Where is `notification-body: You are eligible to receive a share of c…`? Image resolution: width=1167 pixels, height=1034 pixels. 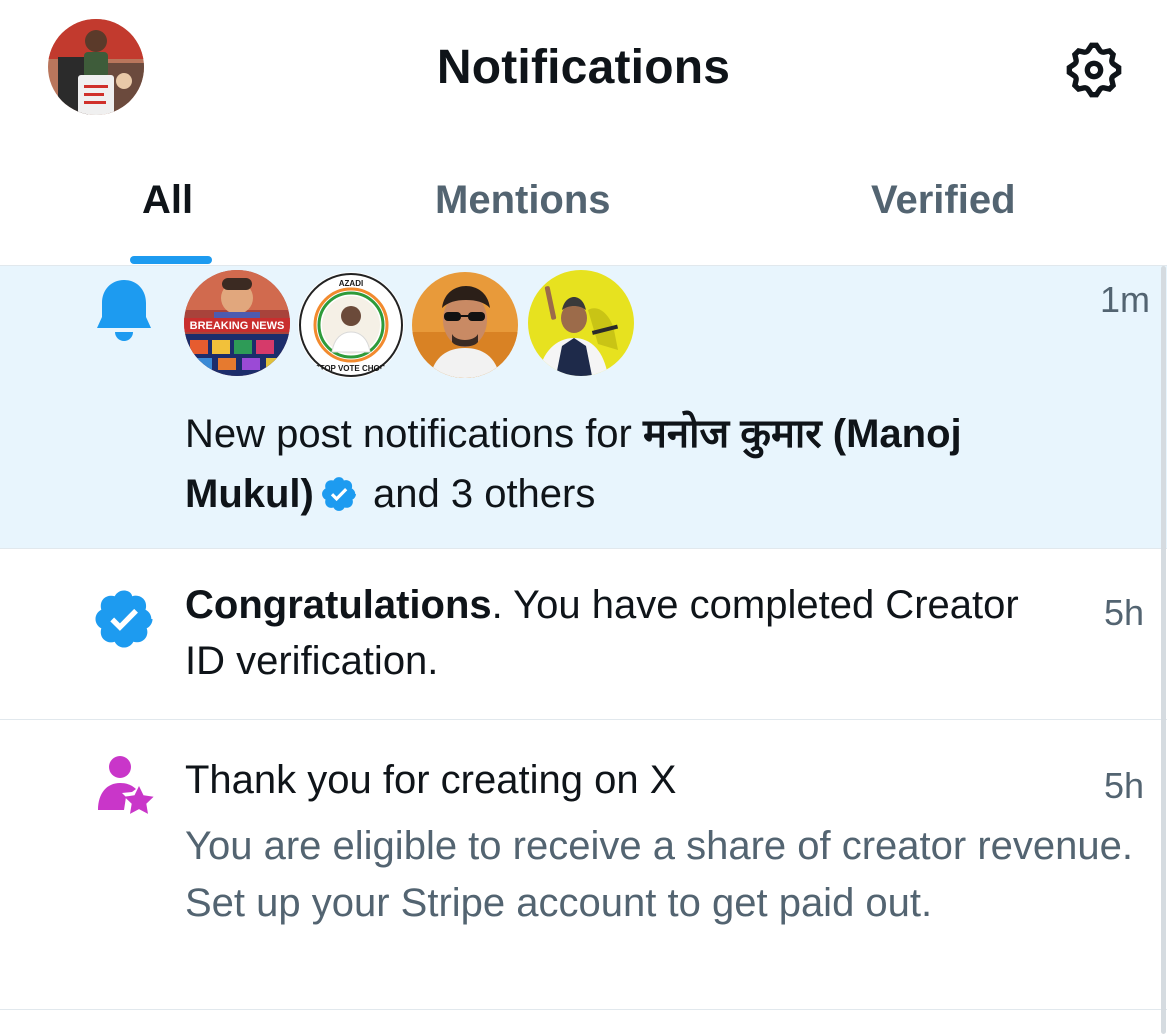 notification-body: You are eligible to receive a share of c… is located at coordinates (659, 874).